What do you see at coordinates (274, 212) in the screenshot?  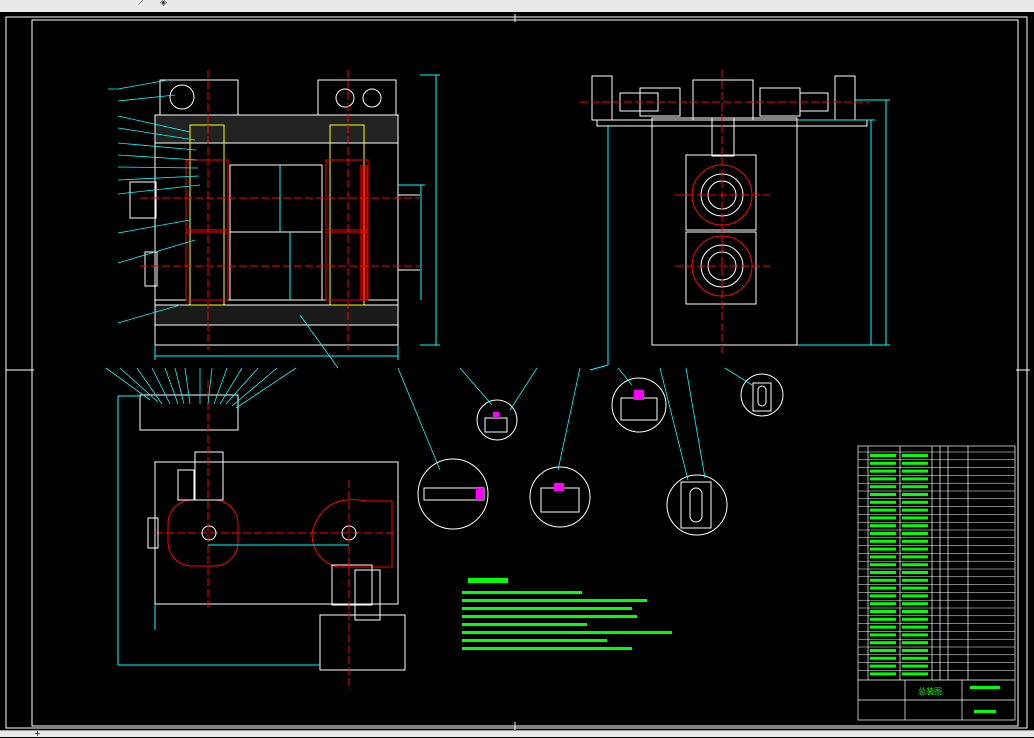 I see `front-view` at bounding box center [274, 212].